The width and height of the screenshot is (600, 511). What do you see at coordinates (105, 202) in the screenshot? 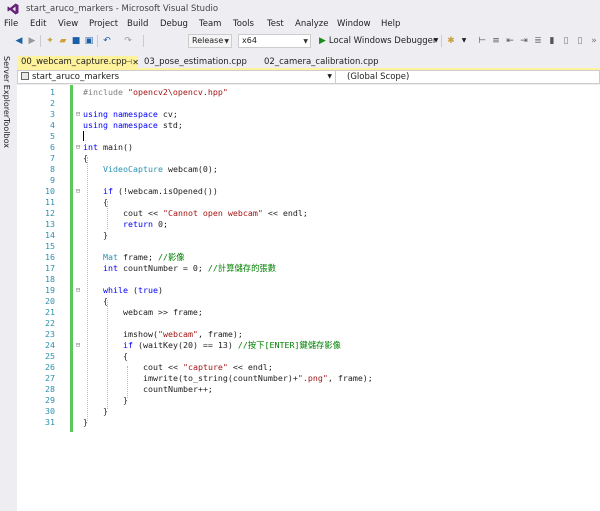
I see `code-text: {` at bounding box center [105, 202].